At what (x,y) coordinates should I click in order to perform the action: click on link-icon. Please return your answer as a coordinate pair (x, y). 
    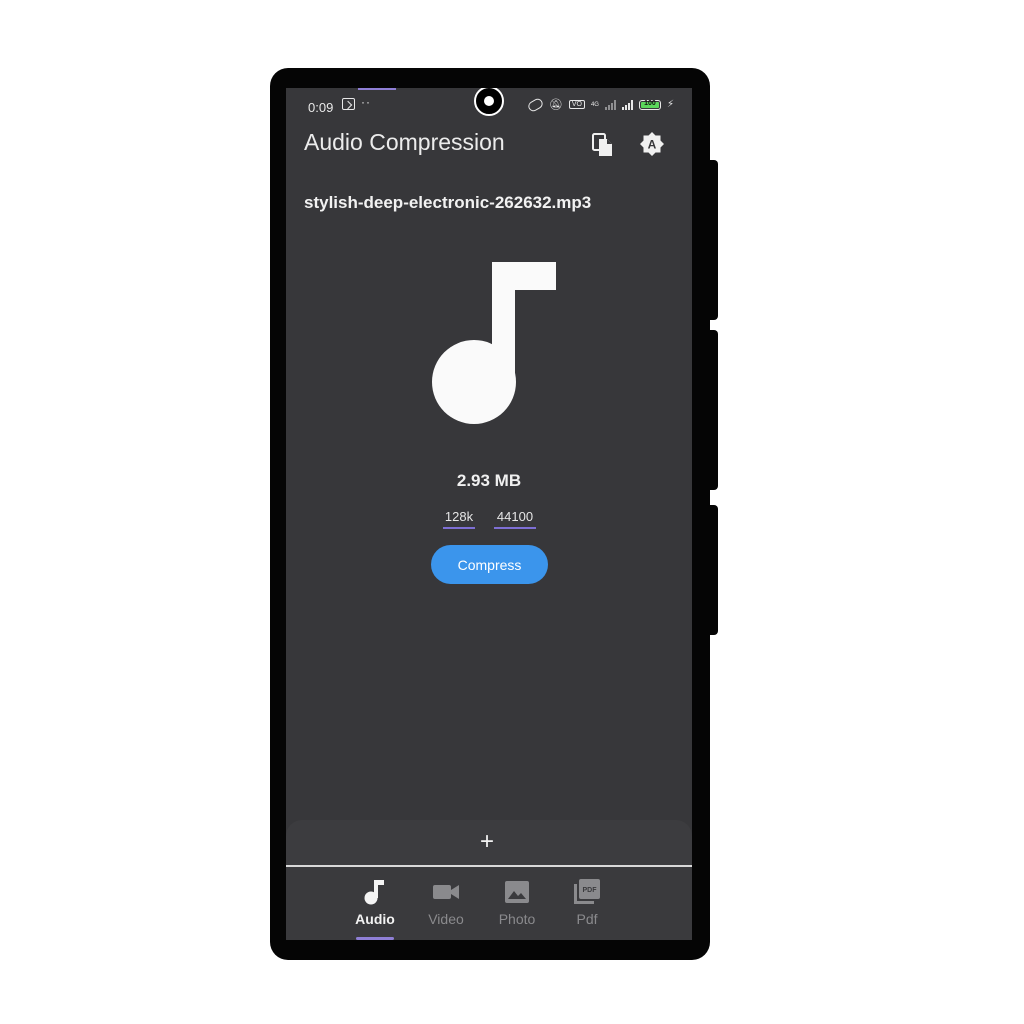
    Looking at the image, I should click on (535, 104).